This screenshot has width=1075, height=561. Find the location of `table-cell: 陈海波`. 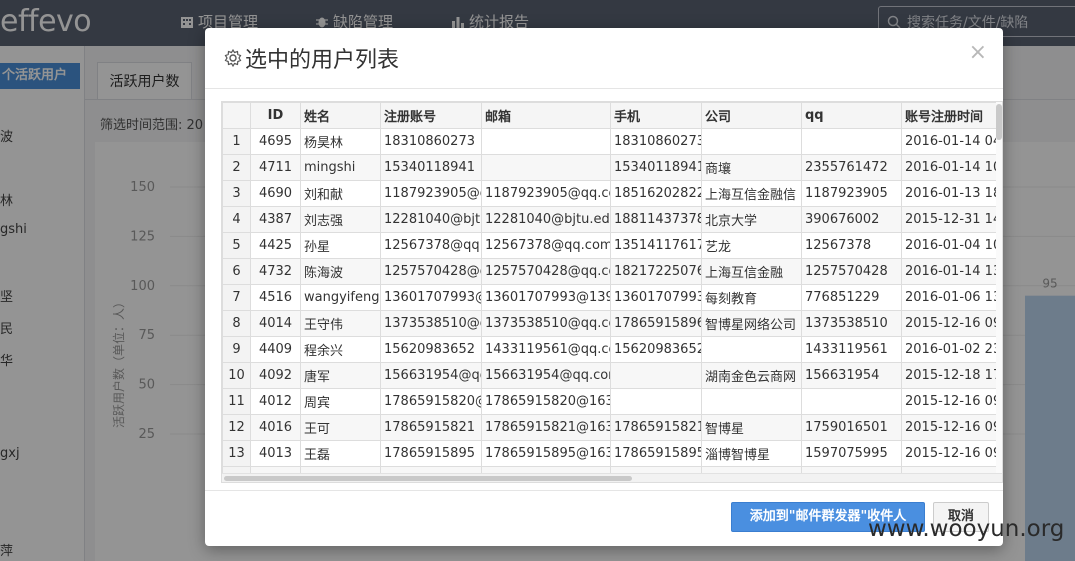

table-cell: 陈海波 is located at coordinates (340, 271).